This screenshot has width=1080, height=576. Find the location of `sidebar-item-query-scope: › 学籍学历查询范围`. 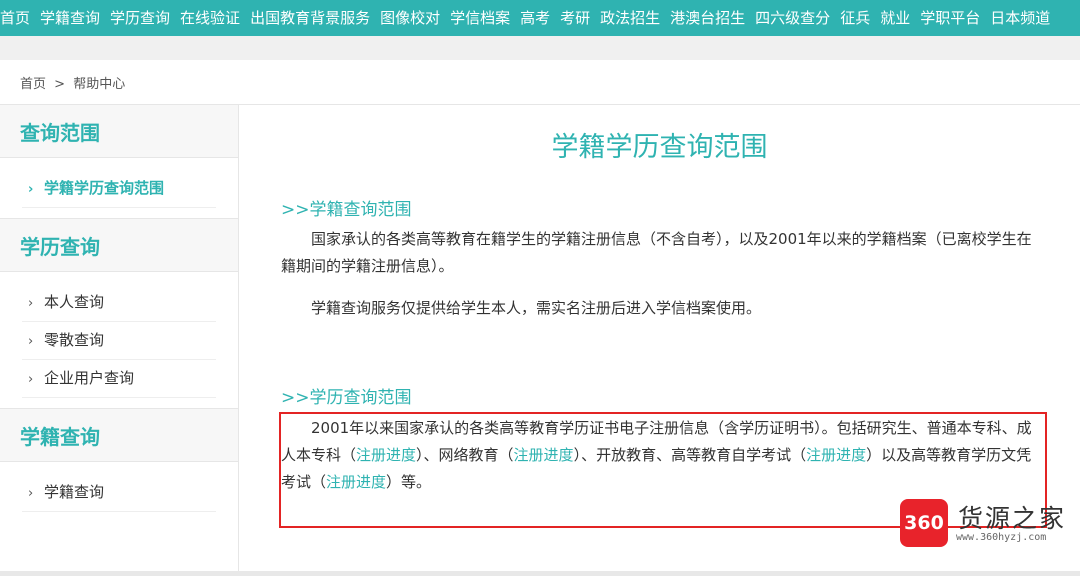

sidebar-item-query-scope: › 学籍学历查询范围 is located at coordinates (119, 189).